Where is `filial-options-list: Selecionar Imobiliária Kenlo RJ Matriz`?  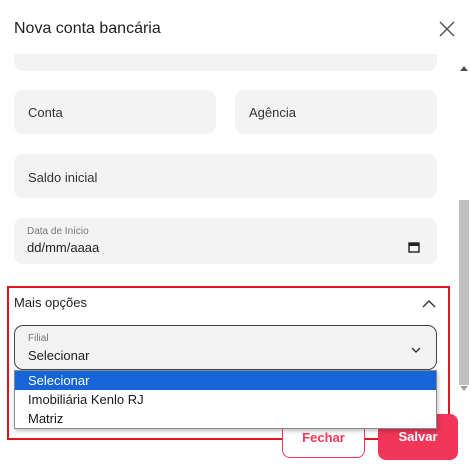
filial-options-list: Selecionar Imobiliária Kenlo RJ Matriz is located at coordinates (225, 399).